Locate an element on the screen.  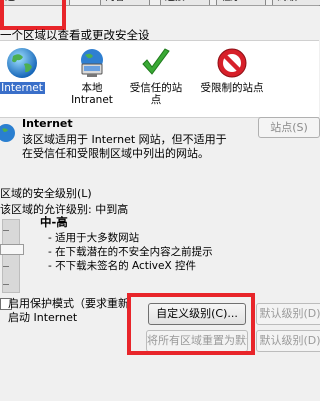
security-slider-thumb is located at coordinates (12, 249).